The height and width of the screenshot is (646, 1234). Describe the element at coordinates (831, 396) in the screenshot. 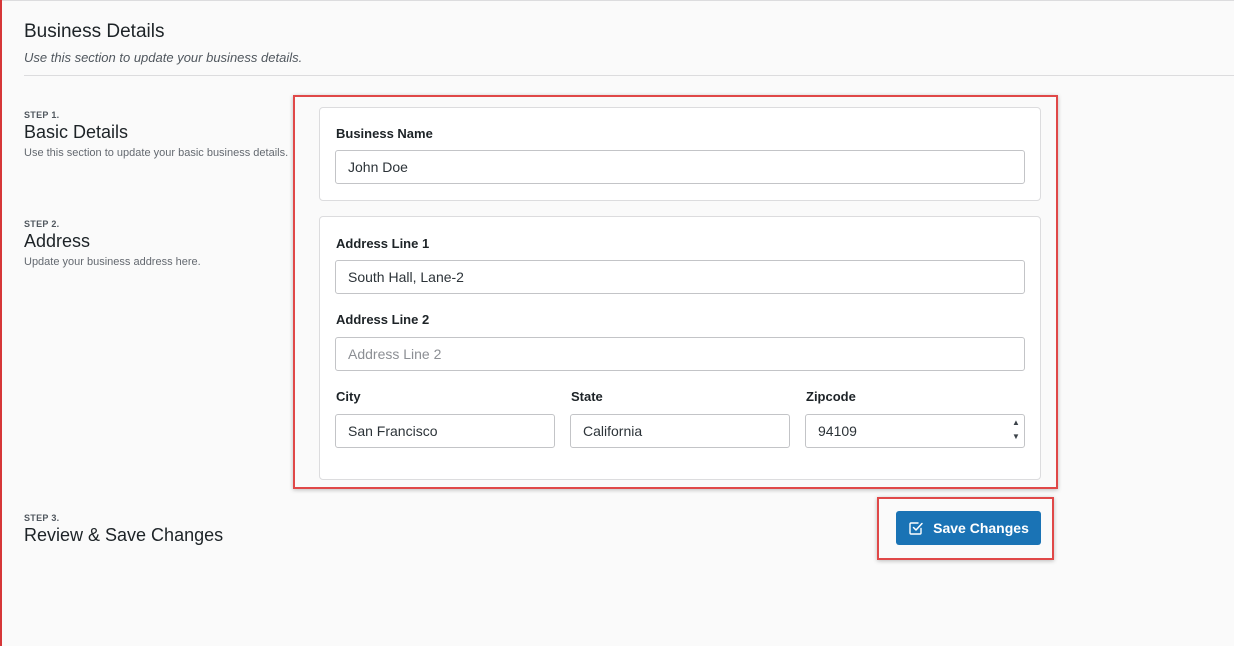

I see `zipcode-label: Zipcode` at that location.